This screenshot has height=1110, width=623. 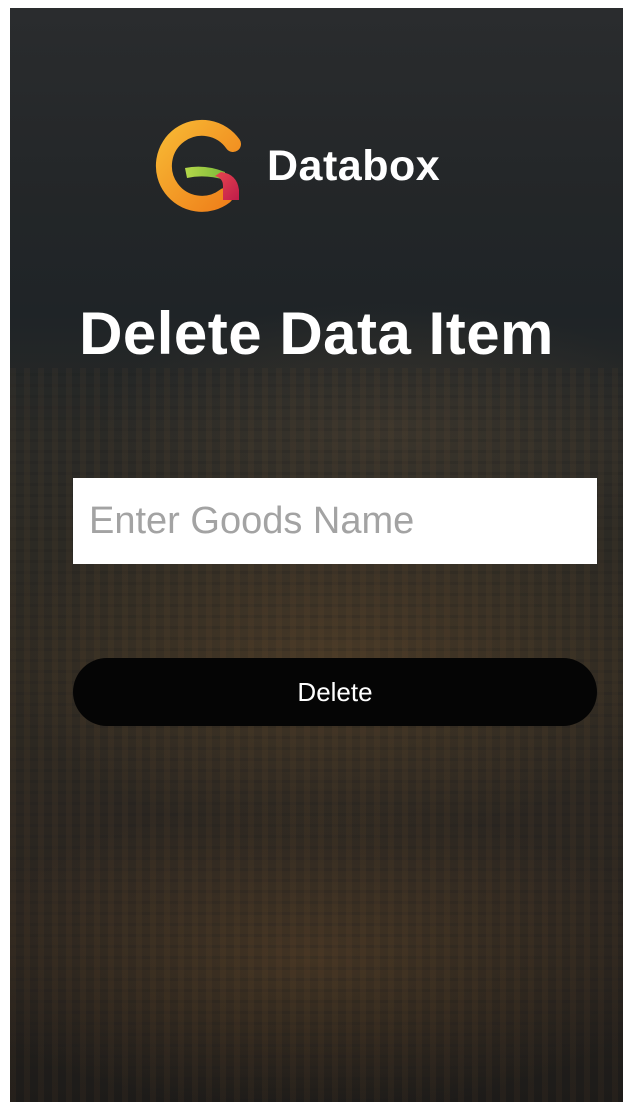 I want to click on page-title: Delete Data Item, so click(x=316, y=333).